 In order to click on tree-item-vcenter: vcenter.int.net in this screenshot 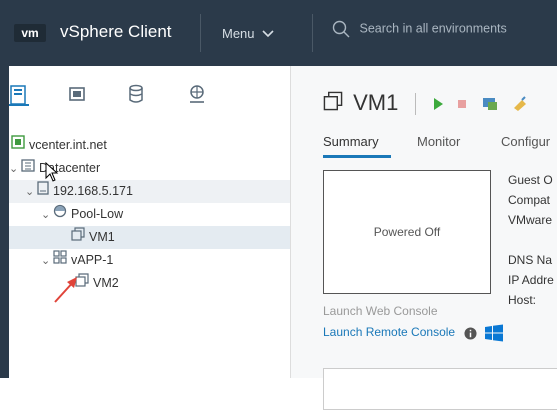, I will do `click(149, 145)`.